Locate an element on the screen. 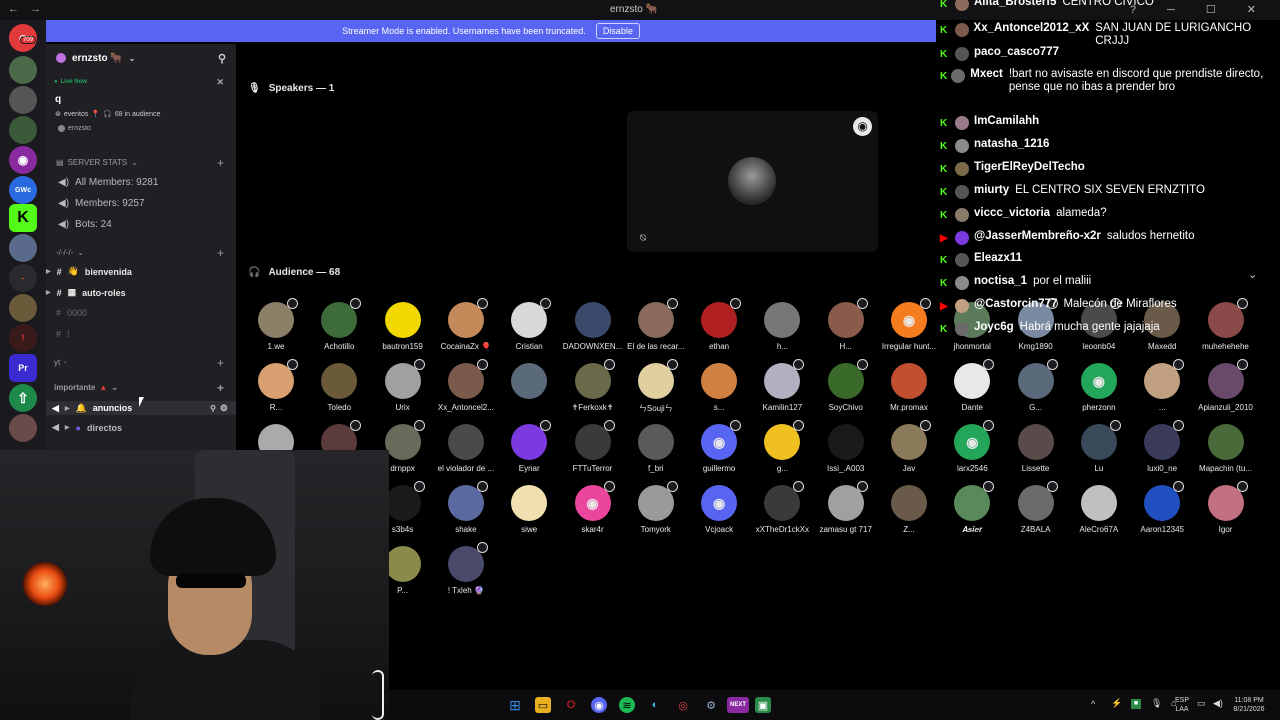 This screenshot has height=720, width=1280. category-importante: importante ▲ ⌄ + is located at coordinates (141, 388).